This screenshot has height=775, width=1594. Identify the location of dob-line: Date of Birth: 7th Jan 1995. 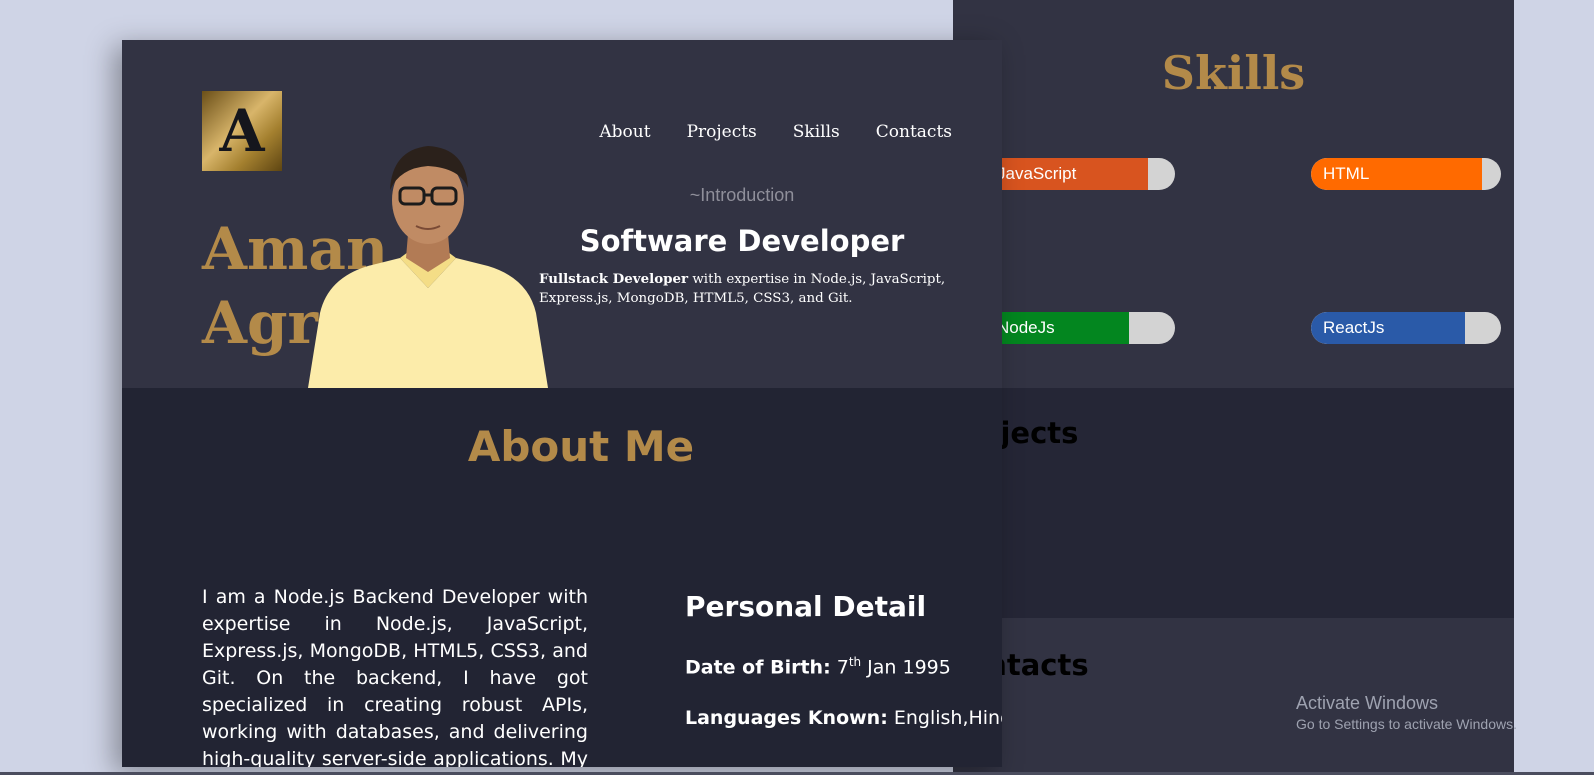
(818, 666).